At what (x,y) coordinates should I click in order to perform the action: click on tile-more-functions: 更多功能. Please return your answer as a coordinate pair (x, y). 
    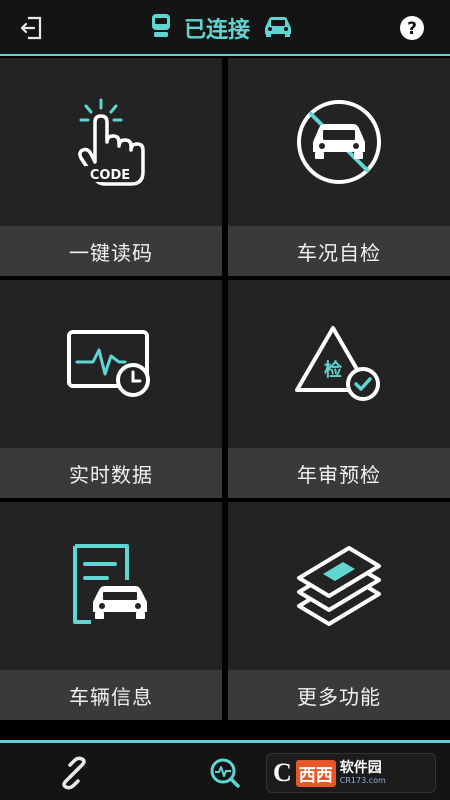
    Looking at the image, I should click on (339, 611).